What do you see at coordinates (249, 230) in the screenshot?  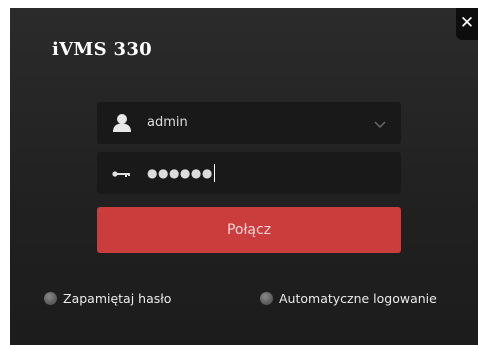 I see `connect-button: Połącz` at bounding box center [249, 230].